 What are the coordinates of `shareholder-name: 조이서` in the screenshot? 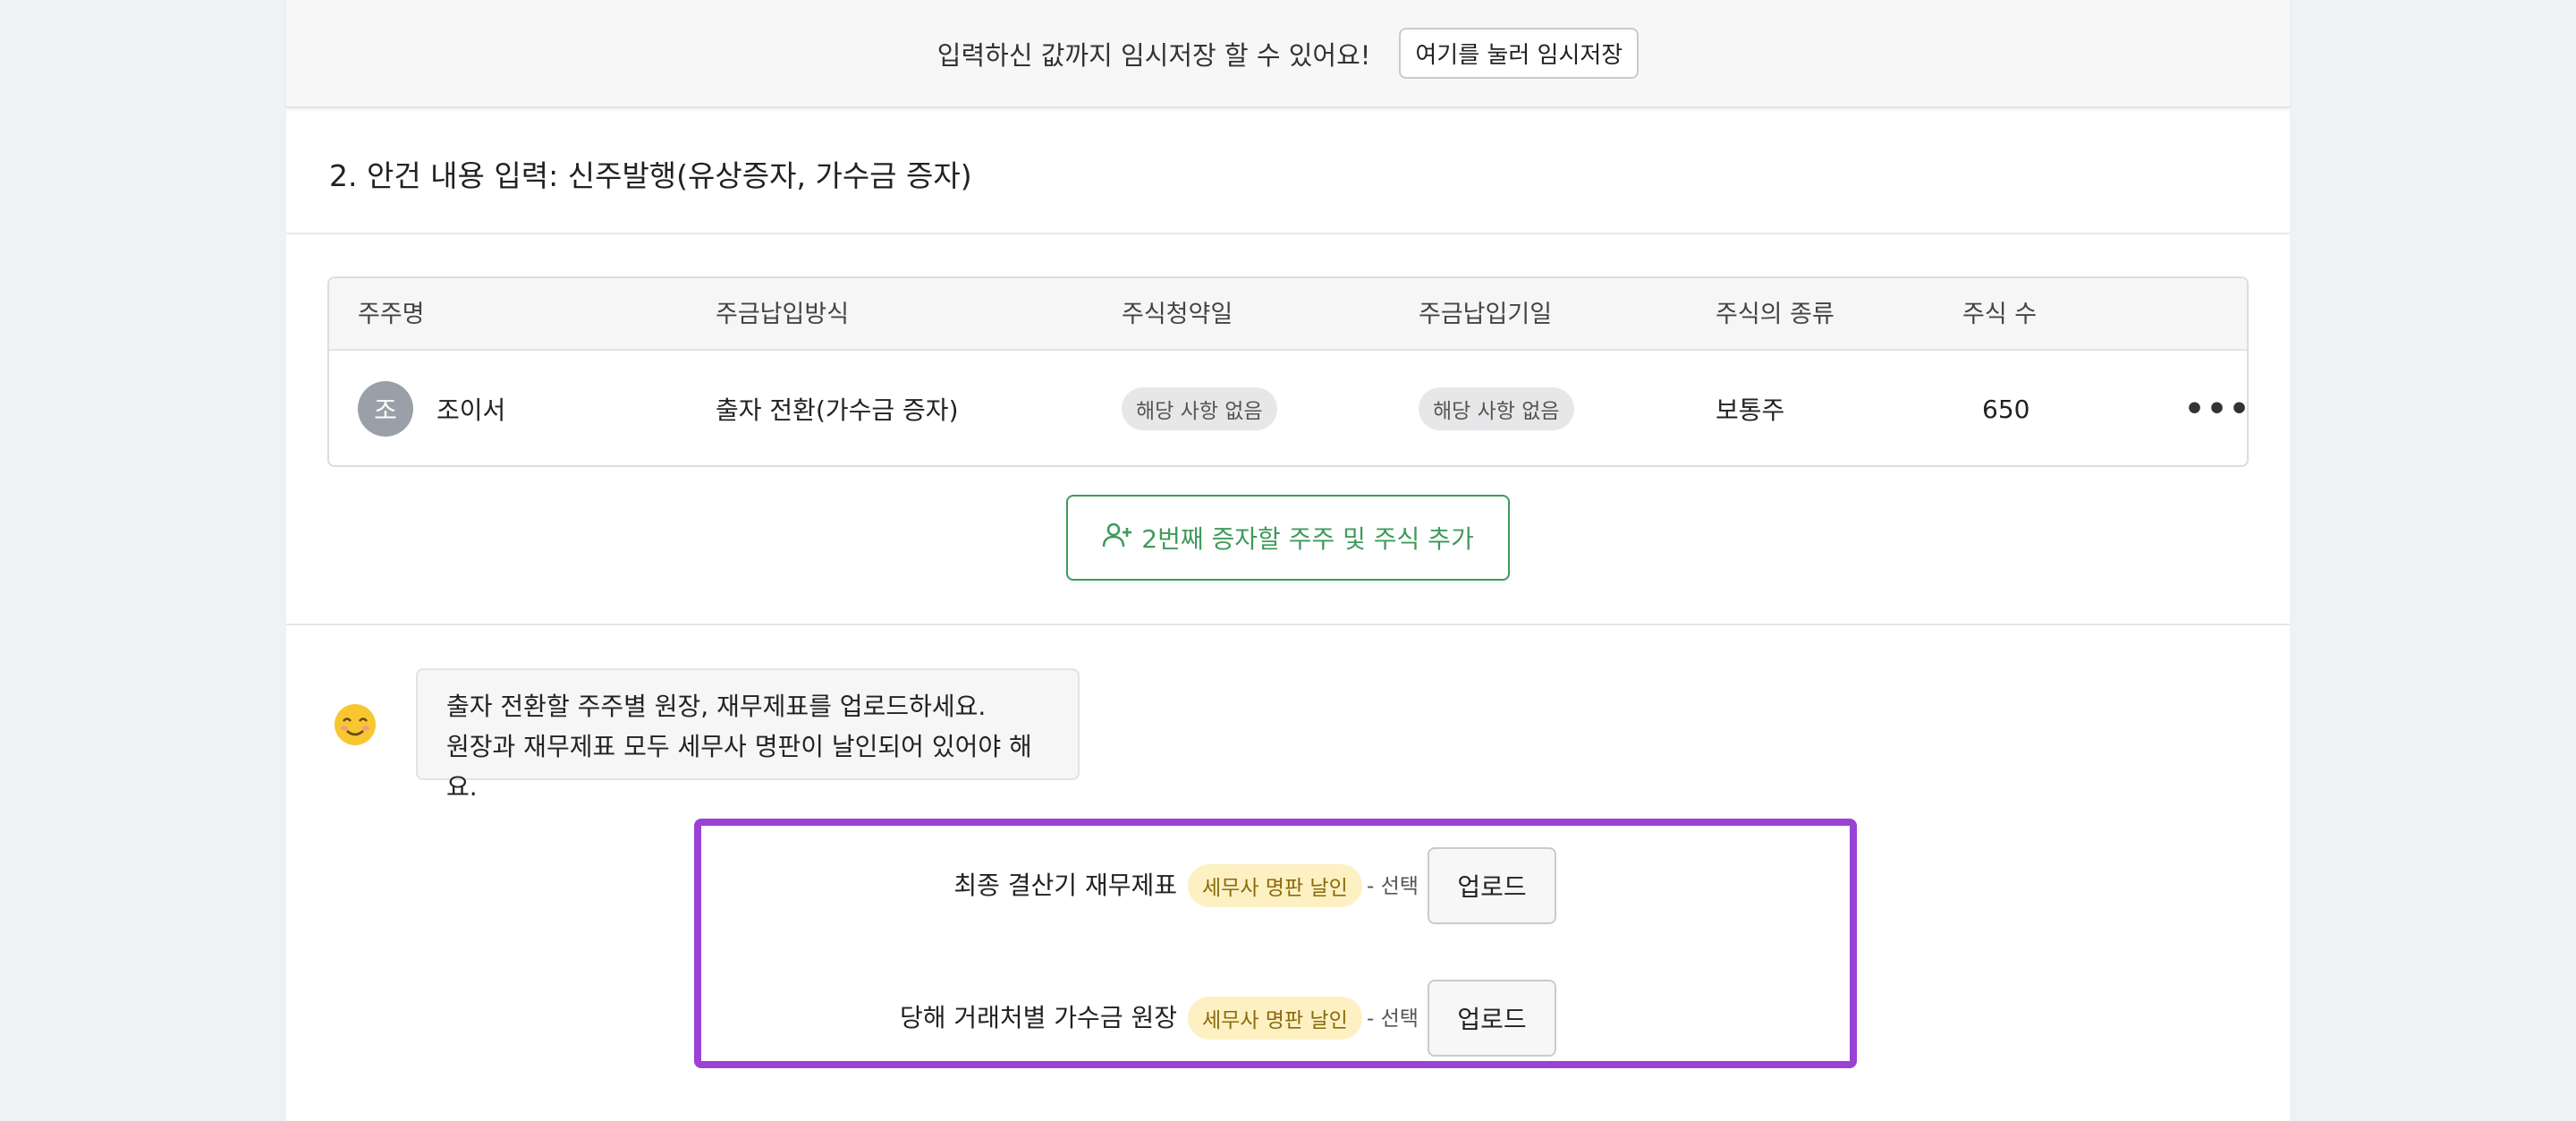 It's located at (471, 410).